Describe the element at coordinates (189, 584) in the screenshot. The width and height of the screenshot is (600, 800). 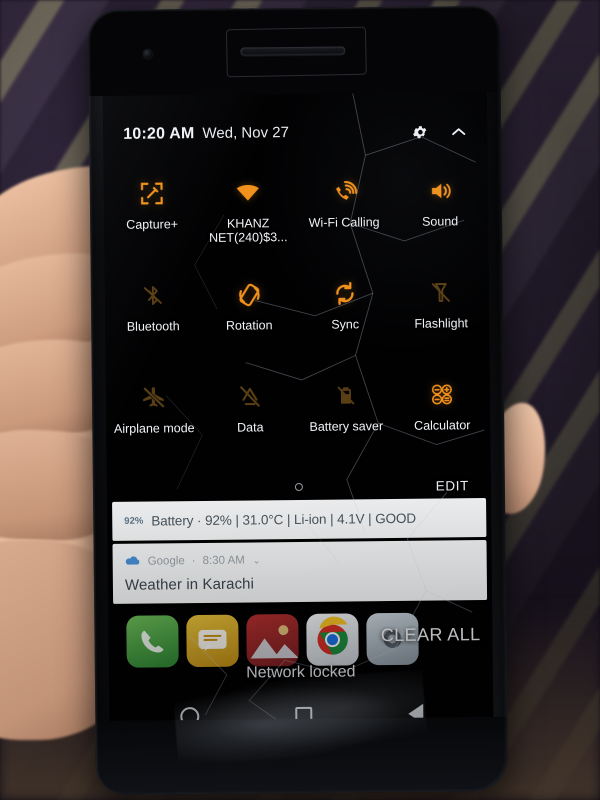
I see `notification-title: Weather in Karachi` at that location.